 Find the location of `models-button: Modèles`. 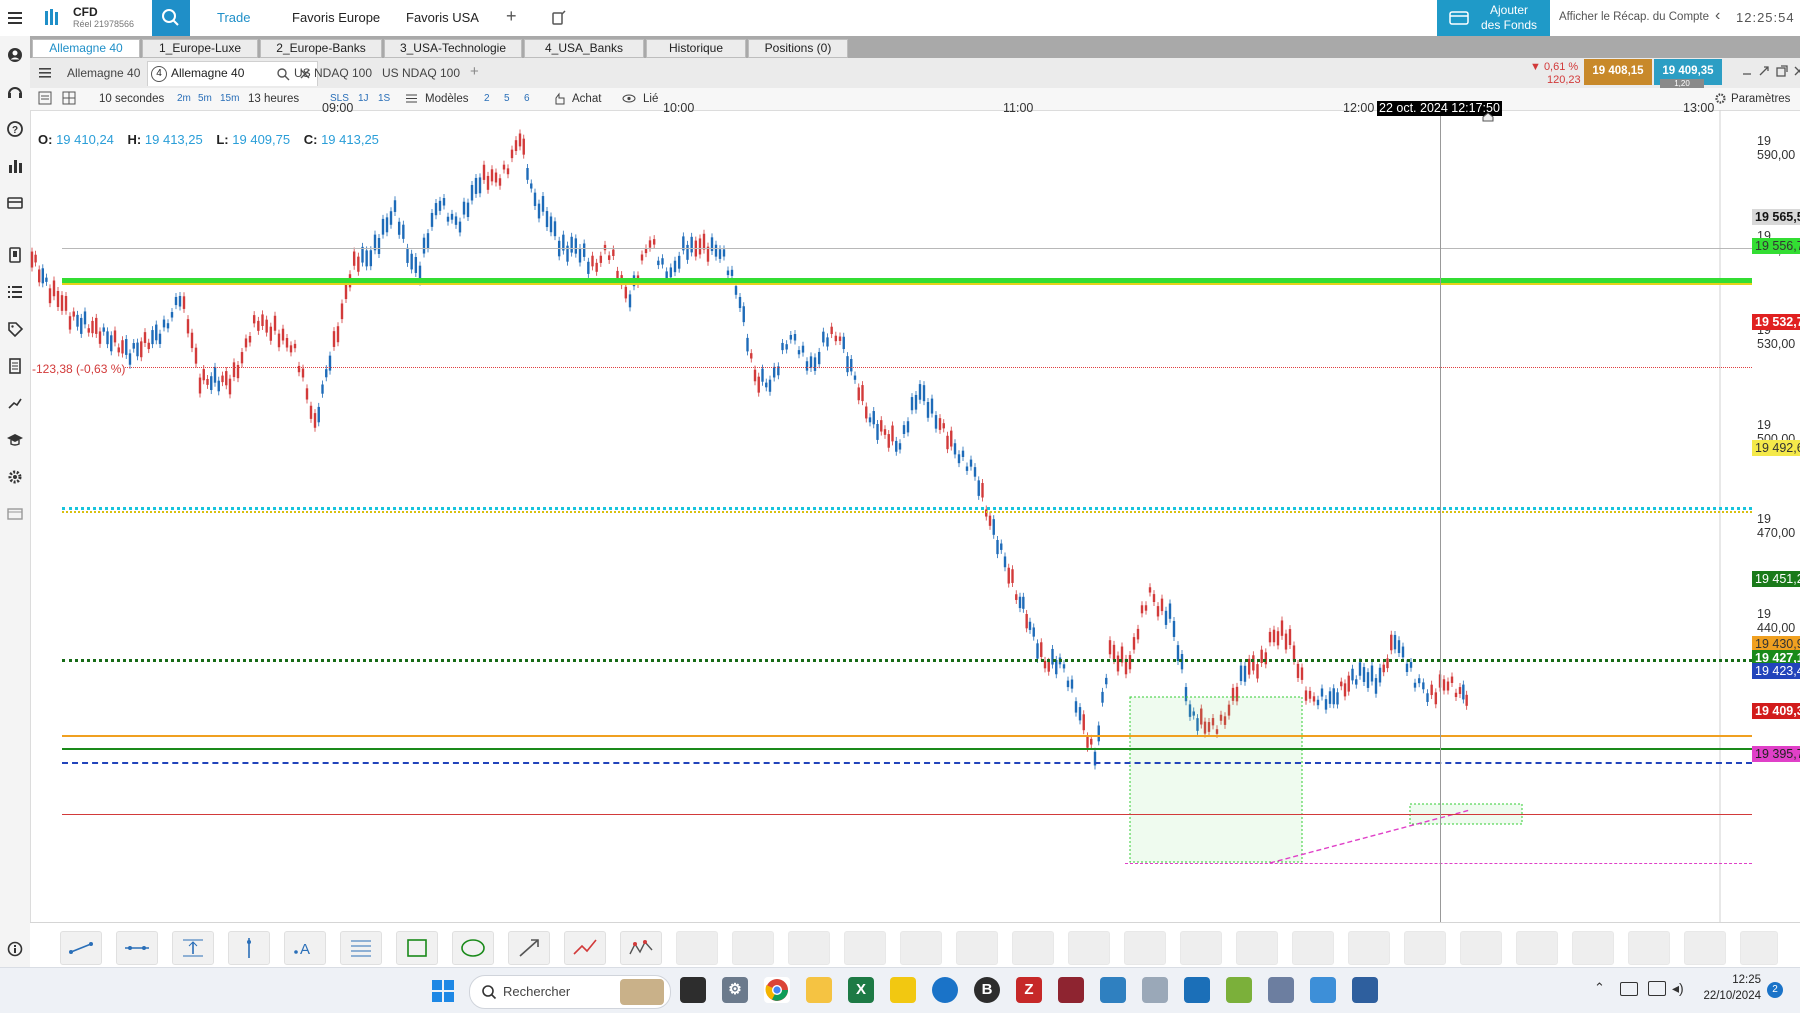

models-button: Modèles is located at coordinates (446, 99).